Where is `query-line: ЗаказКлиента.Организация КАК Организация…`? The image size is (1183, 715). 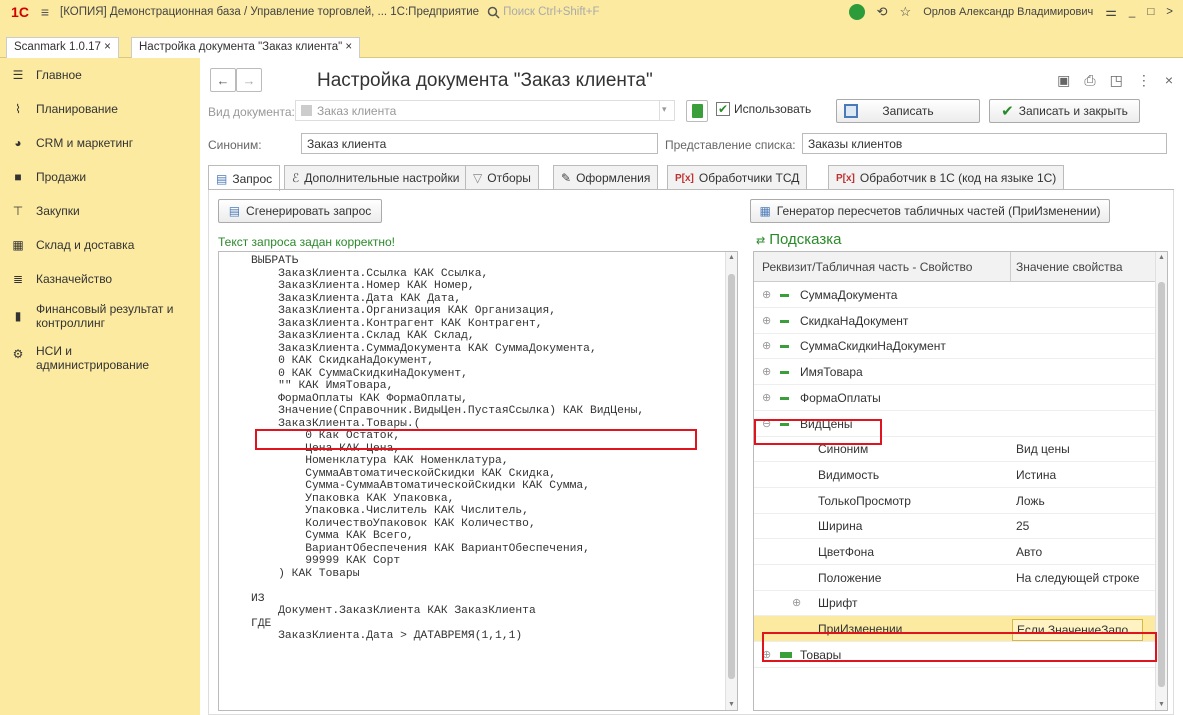 query-line: ЗаказКлиента.Организация КАК Организация… is located at coordinates (494, 311).